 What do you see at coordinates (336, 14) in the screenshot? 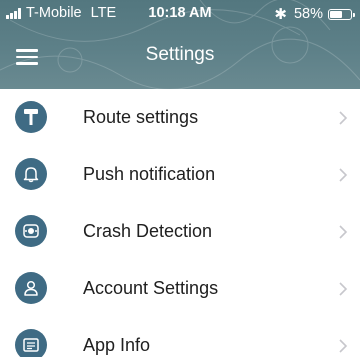
I see `battery-fill` at bounding box center [336, 14].